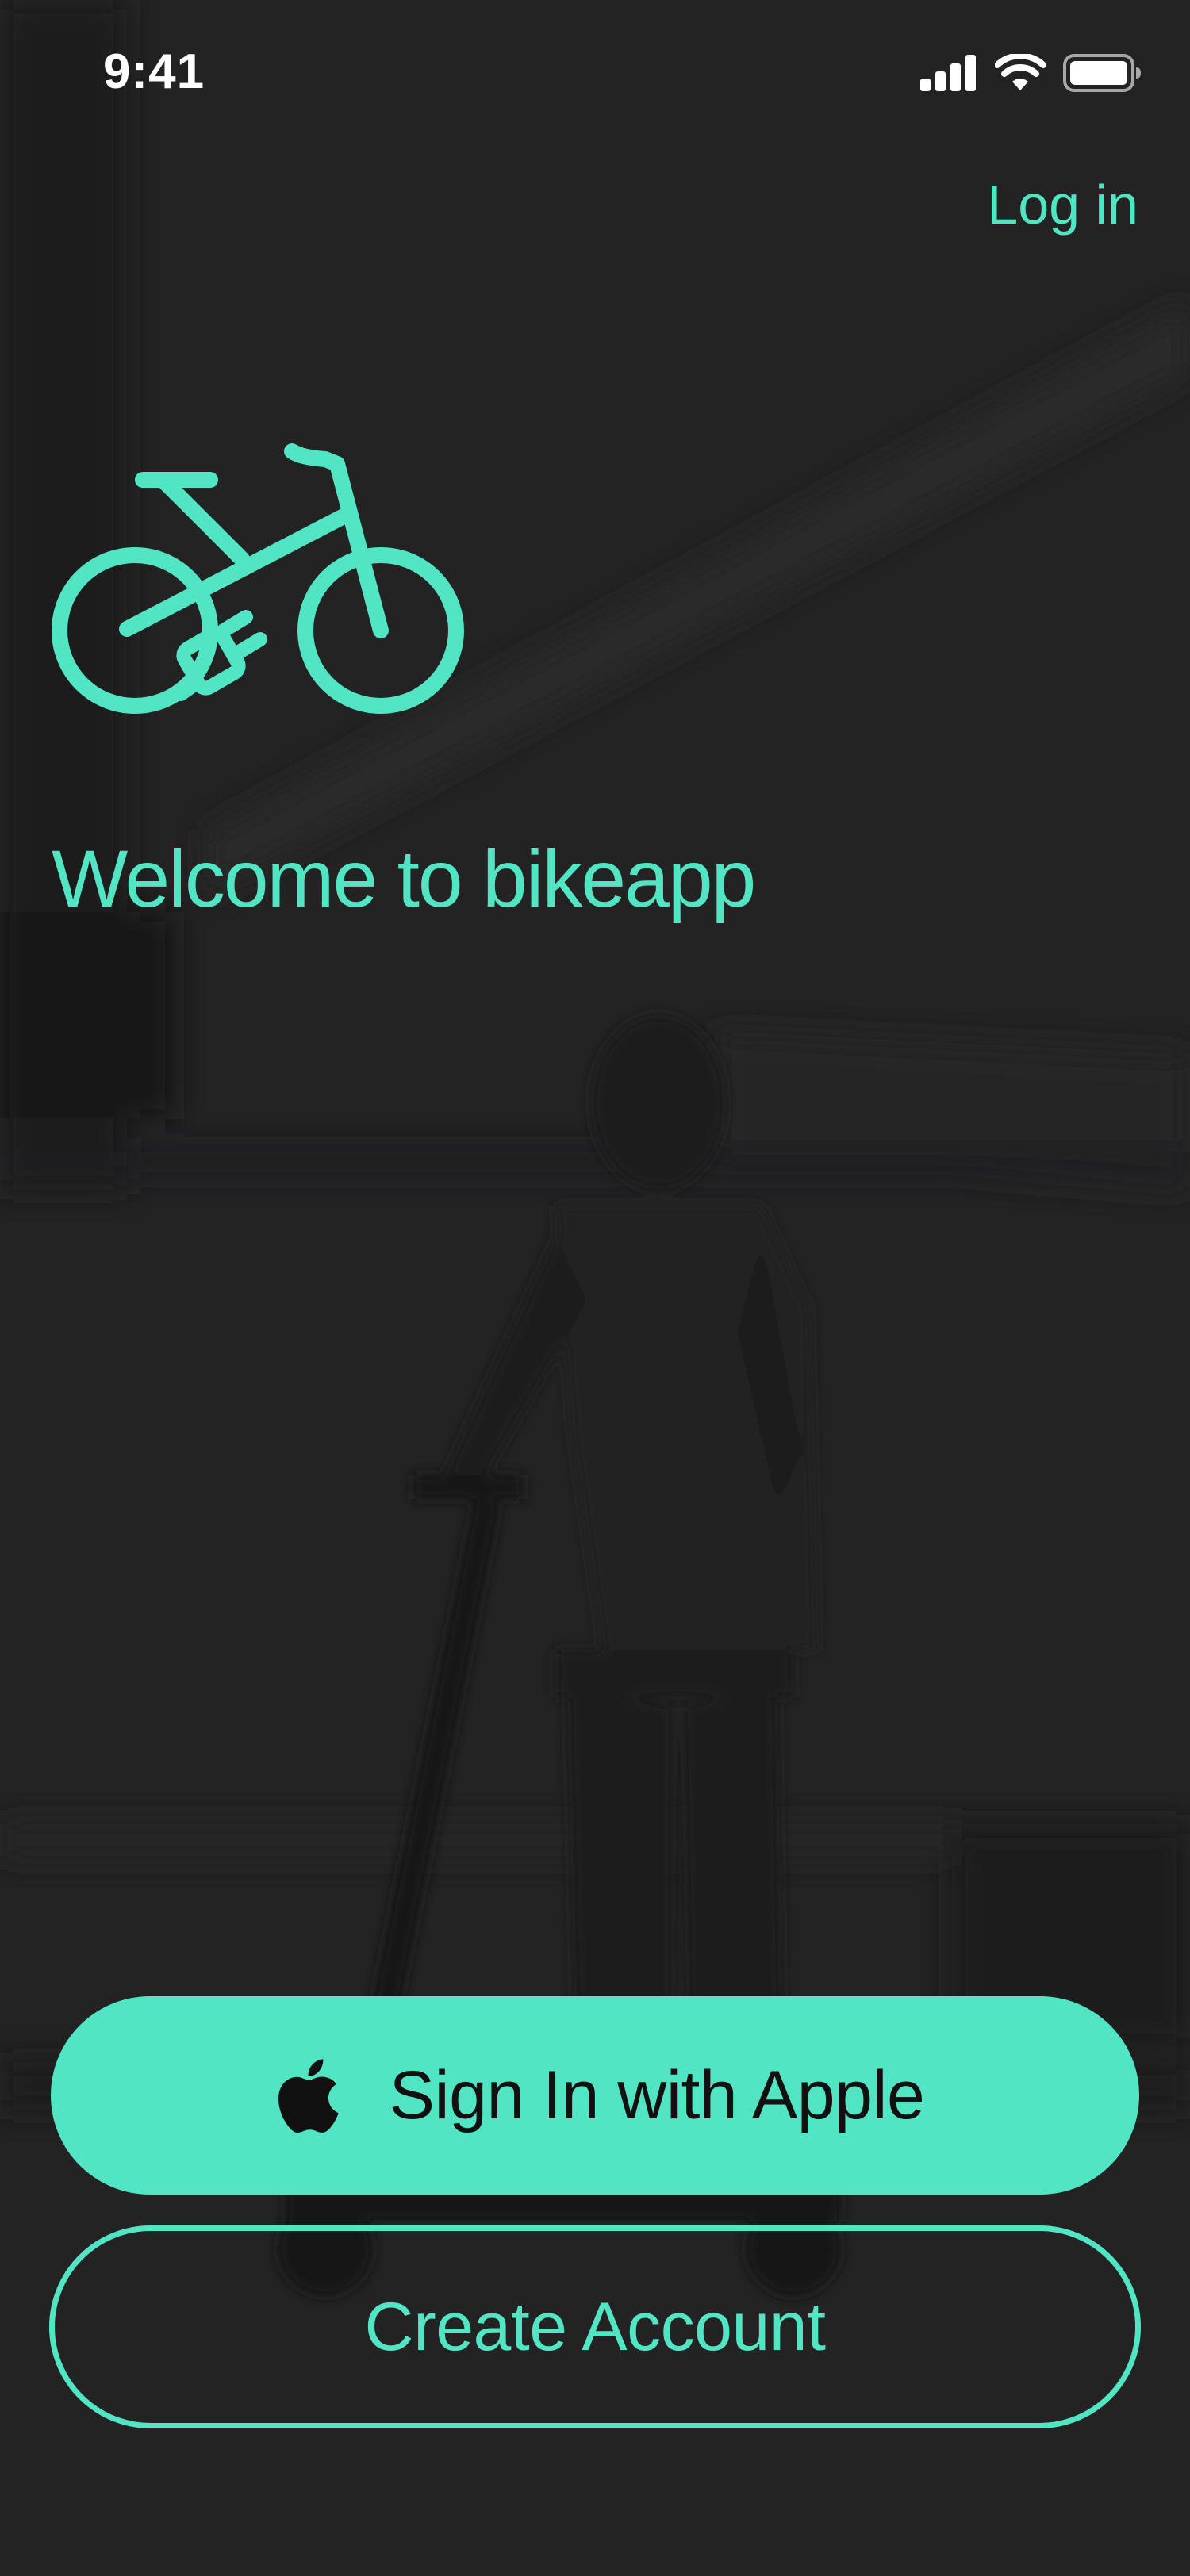  What do you see at coordinates (154, 72) in the screenshot?
I see `status-time: 9:41` at bounding box center [154, 72].